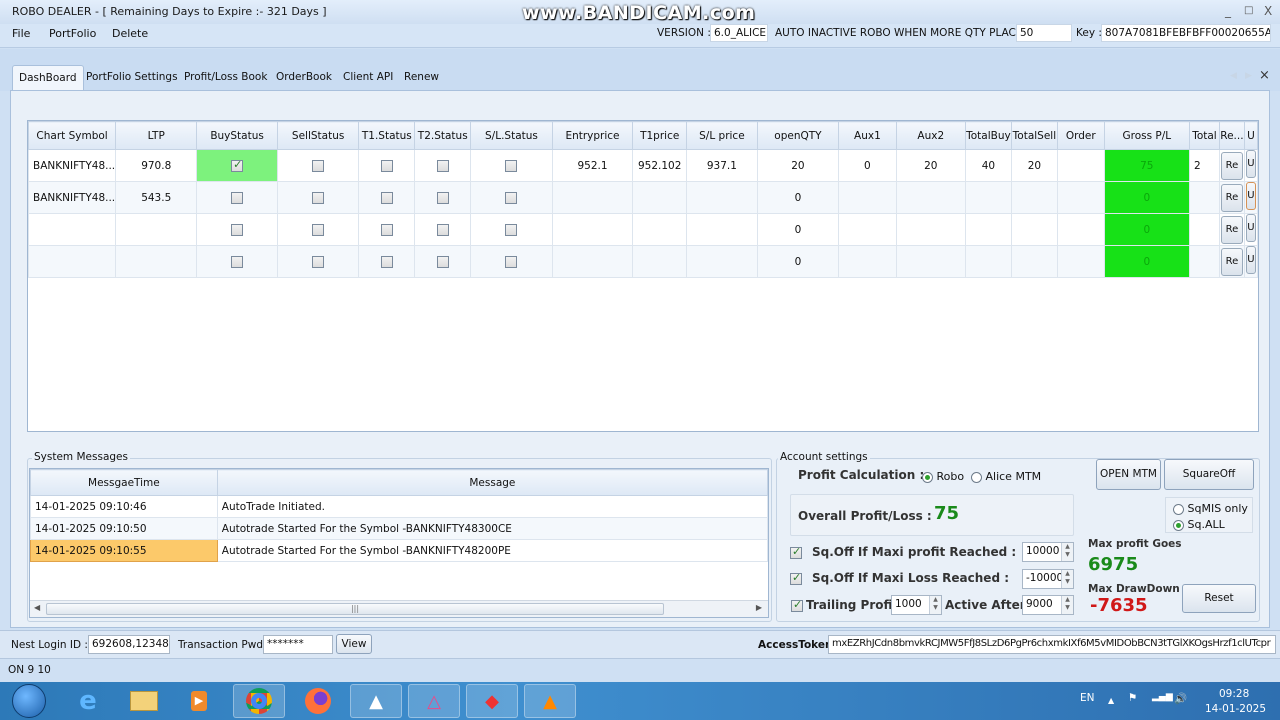 The height and width of the screenshot is (720, 1280). I want to click on active-after-spinner: 9000 ▲ ▼, so click(1048, 605).